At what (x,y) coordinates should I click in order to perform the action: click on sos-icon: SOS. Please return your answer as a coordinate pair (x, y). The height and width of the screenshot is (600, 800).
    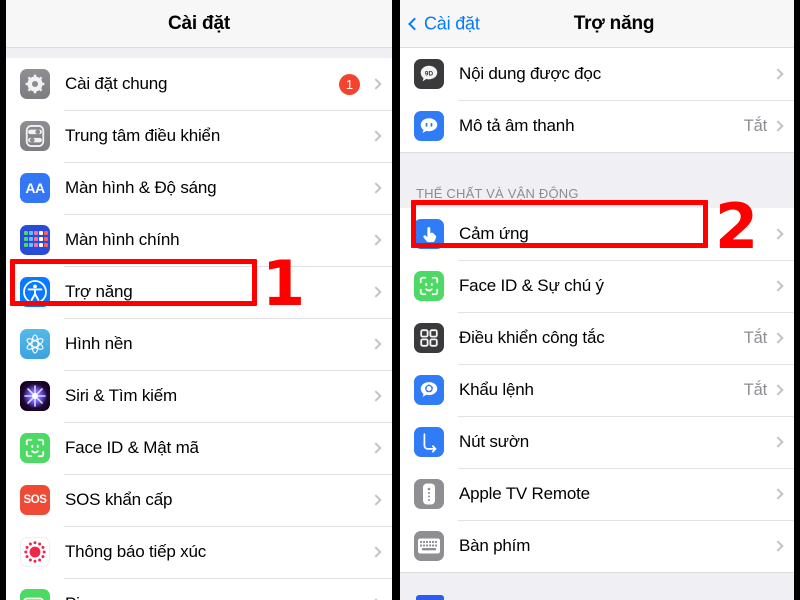
    Looking at the image, I should click on (35, 500).